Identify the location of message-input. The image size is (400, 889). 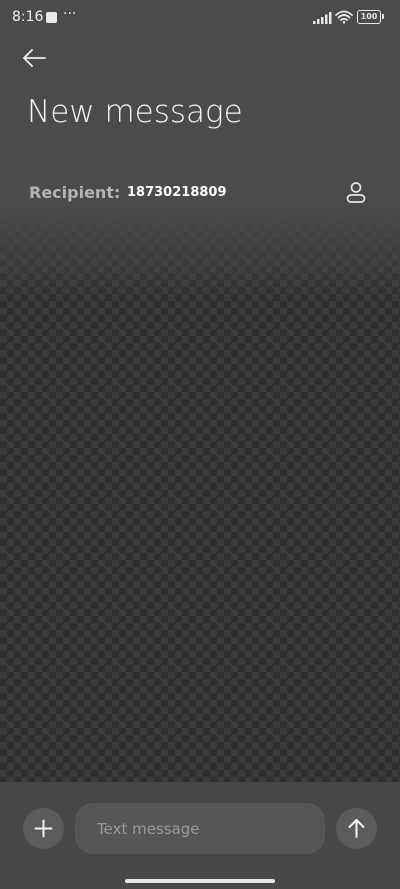
(200, 828).